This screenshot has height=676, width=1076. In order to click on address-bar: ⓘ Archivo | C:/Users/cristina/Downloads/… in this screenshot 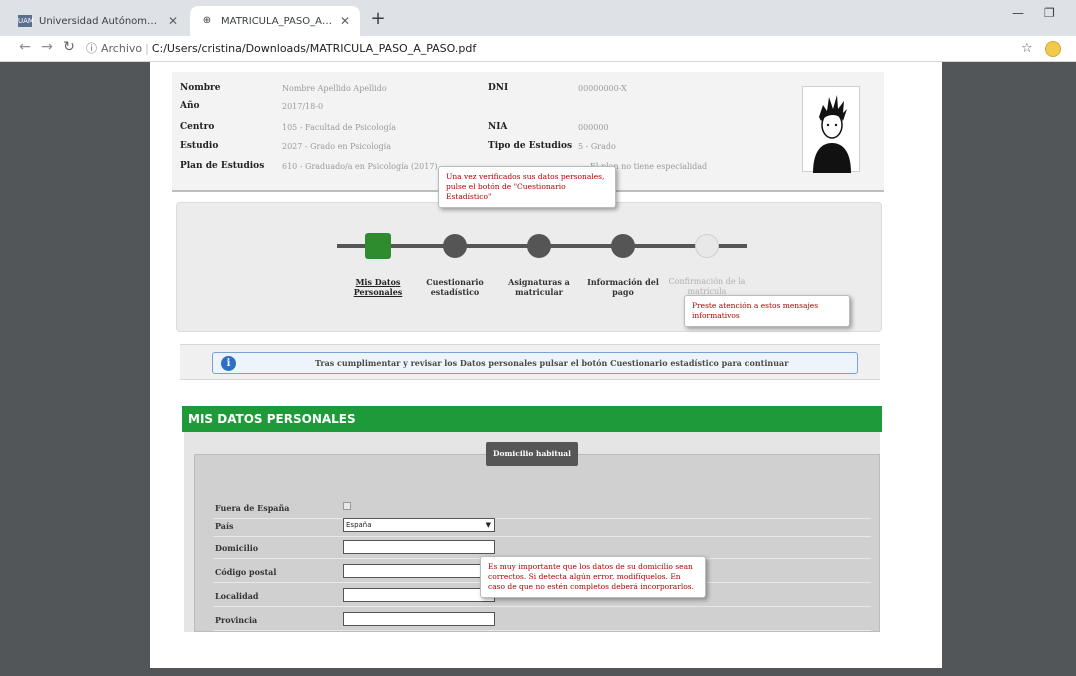, I will do `click(281, 48)`.